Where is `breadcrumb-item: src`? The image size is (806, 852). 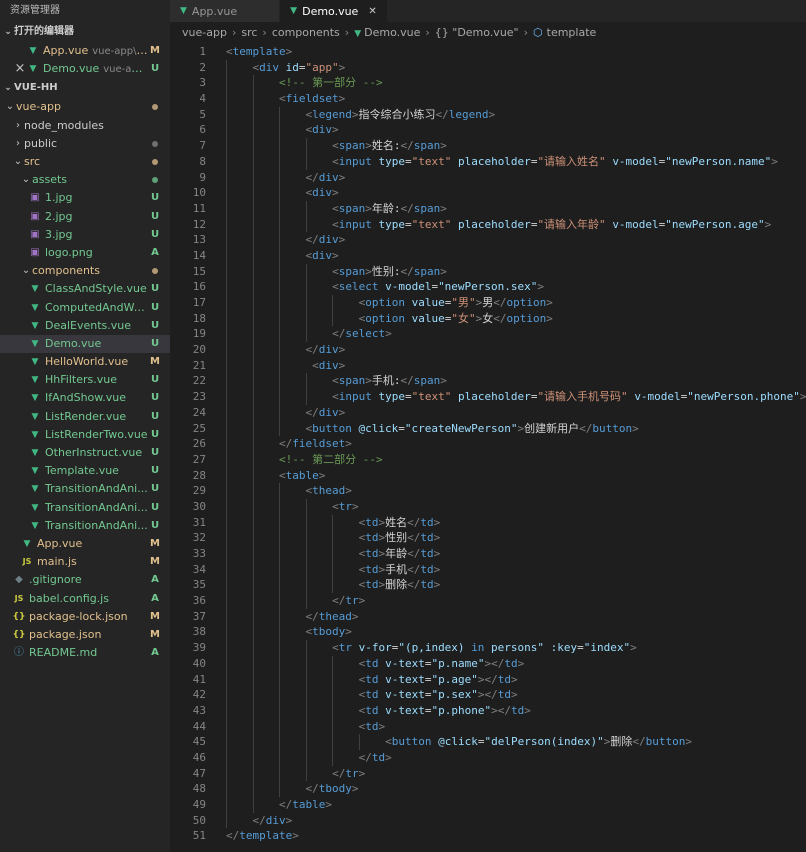
breadcrumb-item: src is located at coordinates (249, 32).